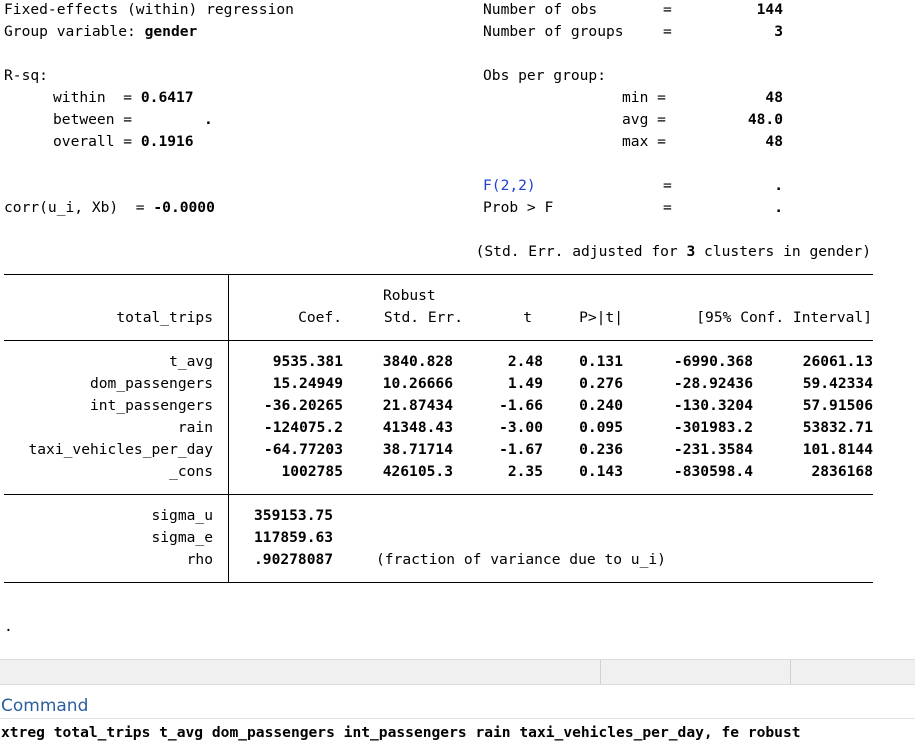  What do you see at coordinates (195, 427) in the screenshot?
I see `row-var: rain` at bounding box center [195, 427].